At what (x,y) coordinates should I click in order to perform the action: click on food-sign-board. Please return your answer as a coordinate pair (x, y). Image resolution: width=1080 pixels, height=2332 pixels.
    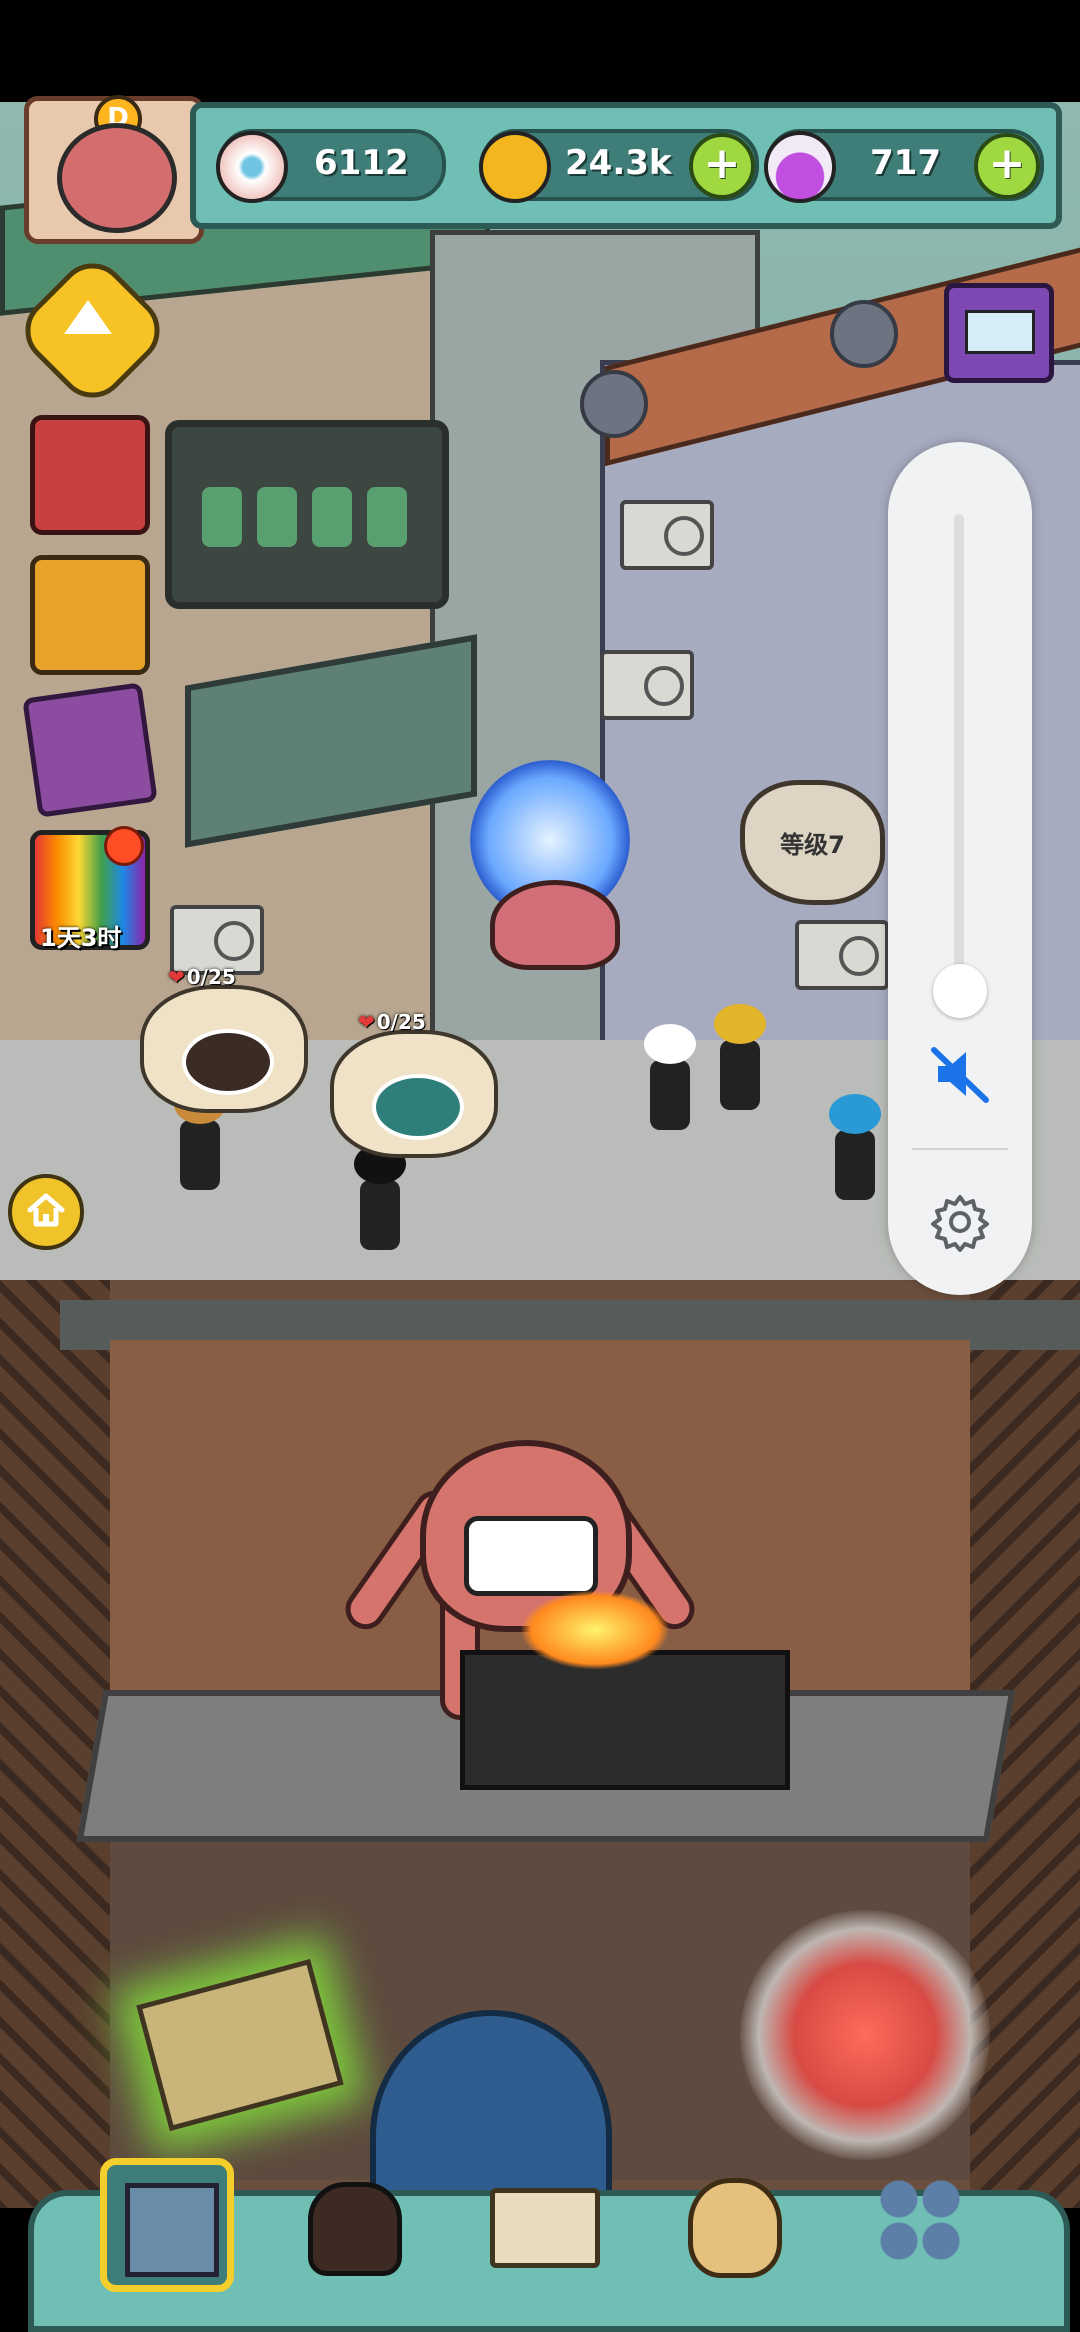
    Looking at the image, I should click on (307, 514).